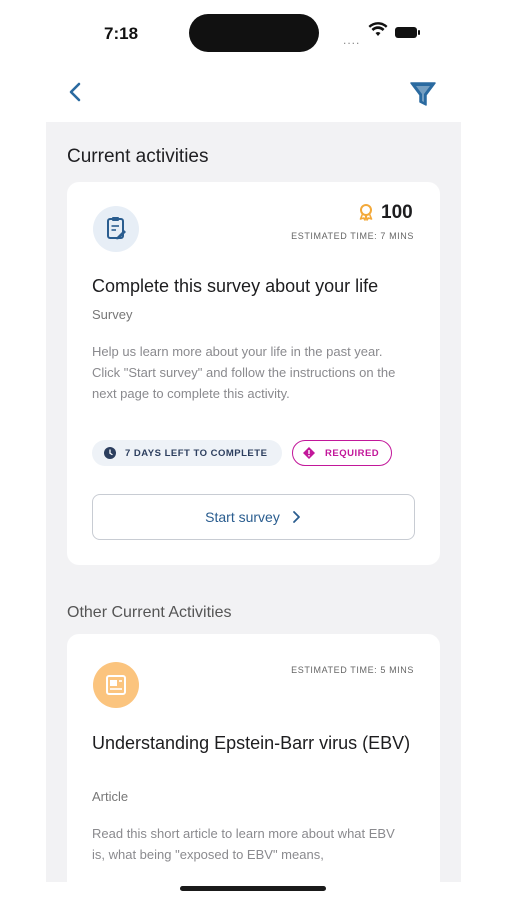  I want to click on required-label: REQUIRED, so click(352, 453).